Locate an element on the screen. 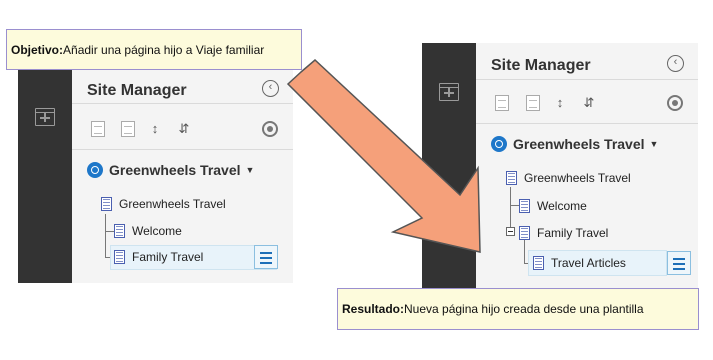  objective-text: Añadir una página hijo a Viaje familiar is located at coordinates (164, 49).